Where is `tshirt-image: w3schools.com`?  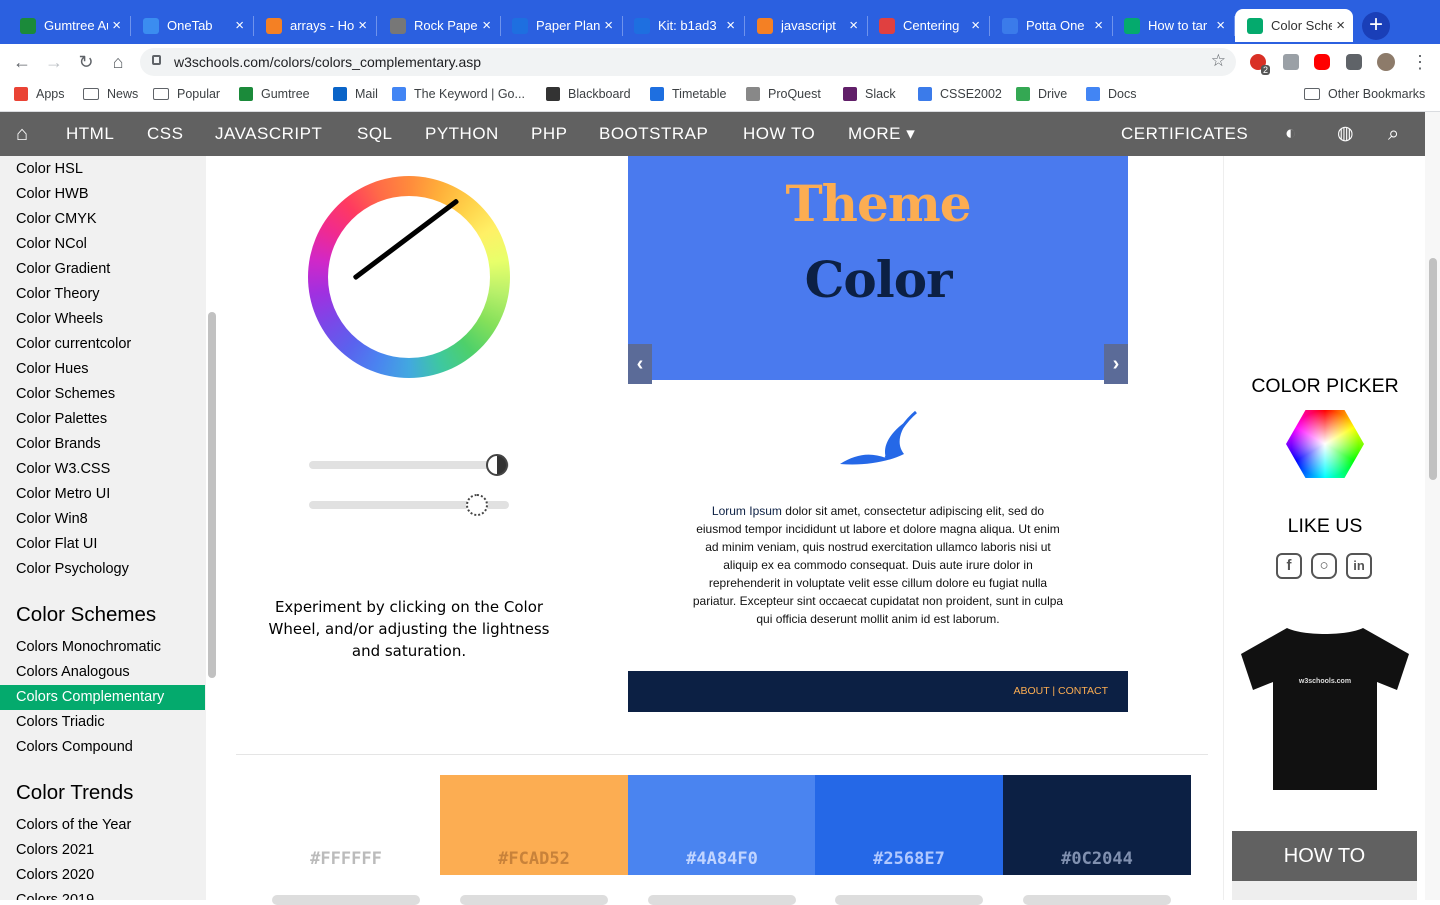
tshirt-image: w3schools.com is located at coordinates (1325, 706).